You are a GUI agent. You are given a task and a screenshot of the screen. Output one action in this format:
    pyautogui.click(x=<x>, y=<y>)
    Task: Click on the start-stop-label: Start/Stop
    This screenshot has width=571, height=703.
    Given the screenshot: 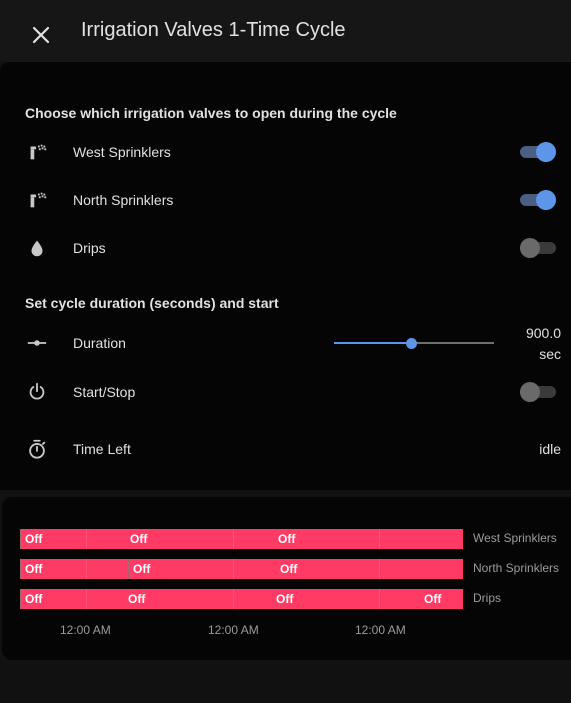 What is the action you would take?
    pyautogui.click(x=104, y=392)
    